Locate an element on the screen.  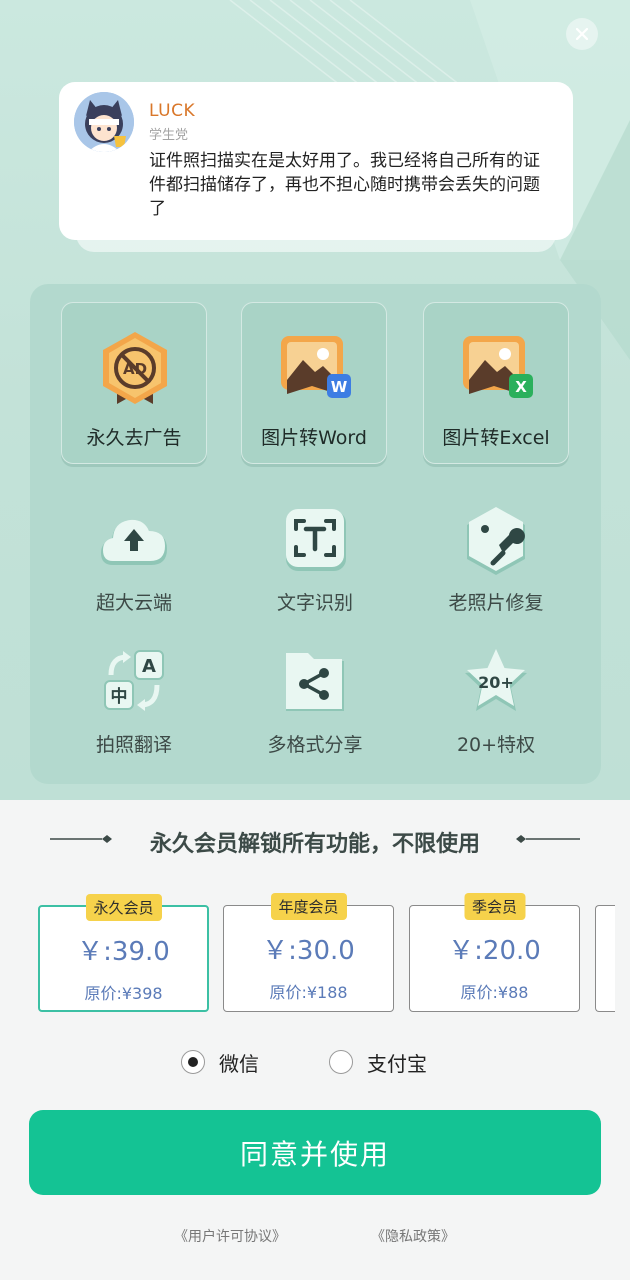
photo-repair-icon is located at coordinates (496, 542).